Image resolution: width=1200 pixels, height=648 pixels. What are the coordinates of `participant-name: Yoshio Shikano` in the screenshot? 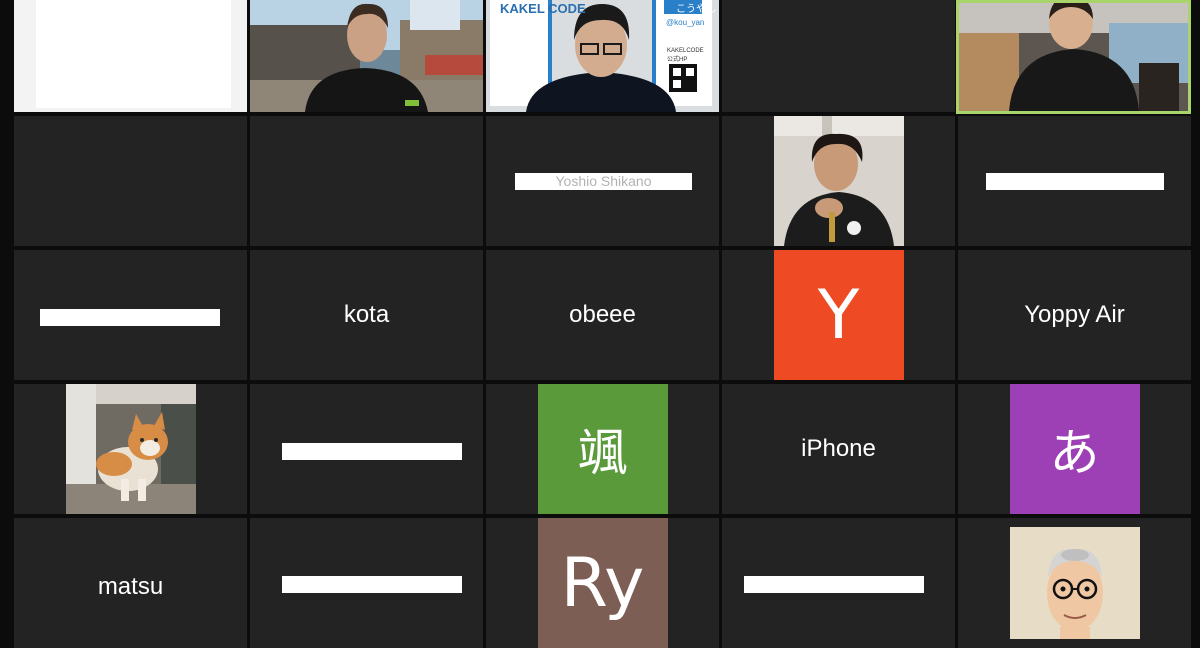 It's located at (603, 181).